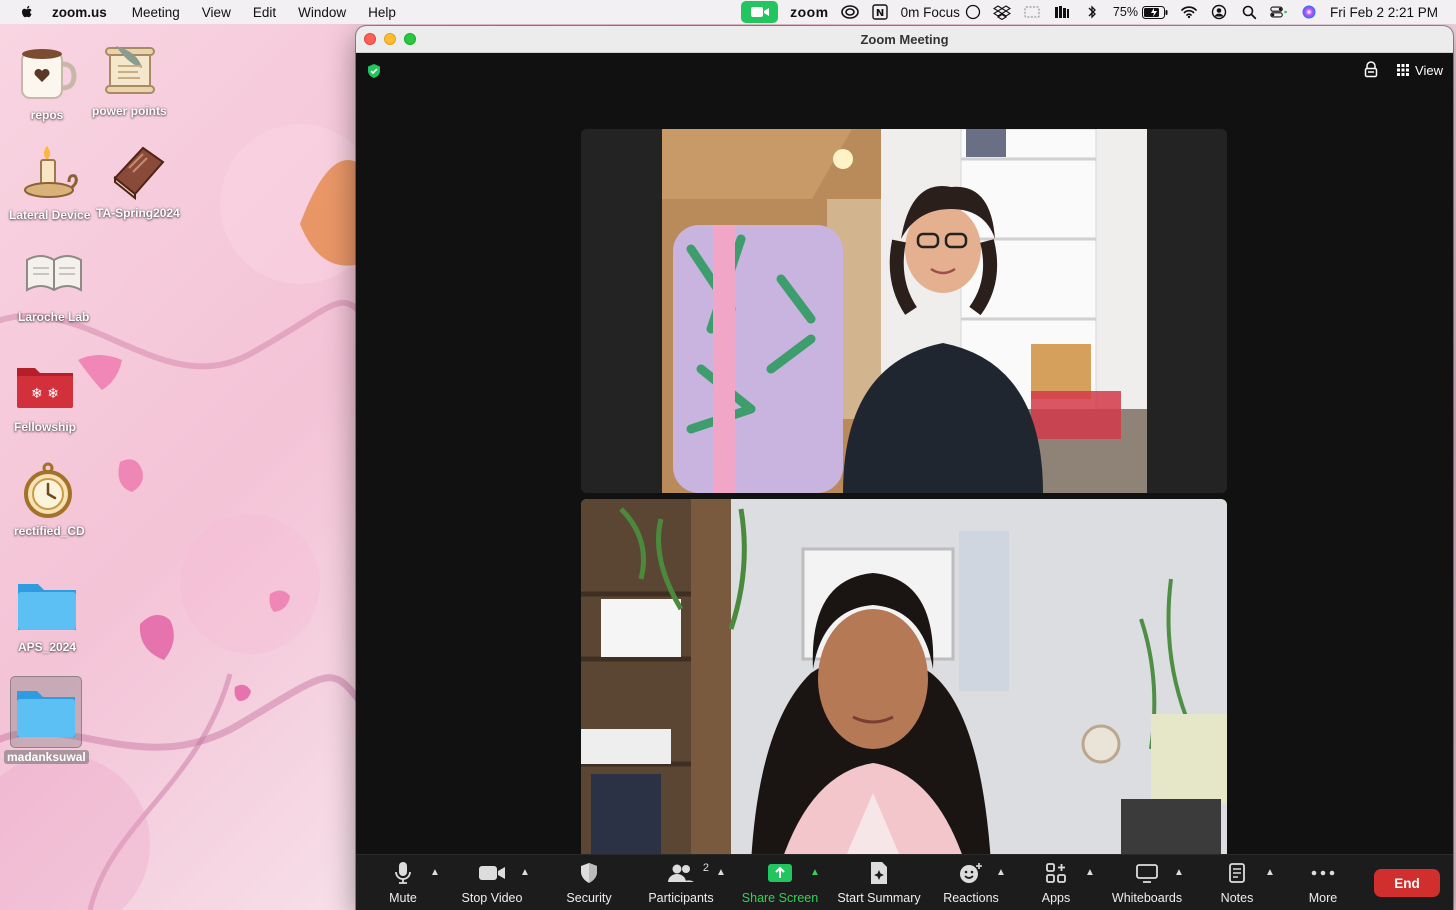 This screenshot has width=1456, height=910. I want to click on desktop-icon-aps-2024: APS_2024, so click(47, 613).